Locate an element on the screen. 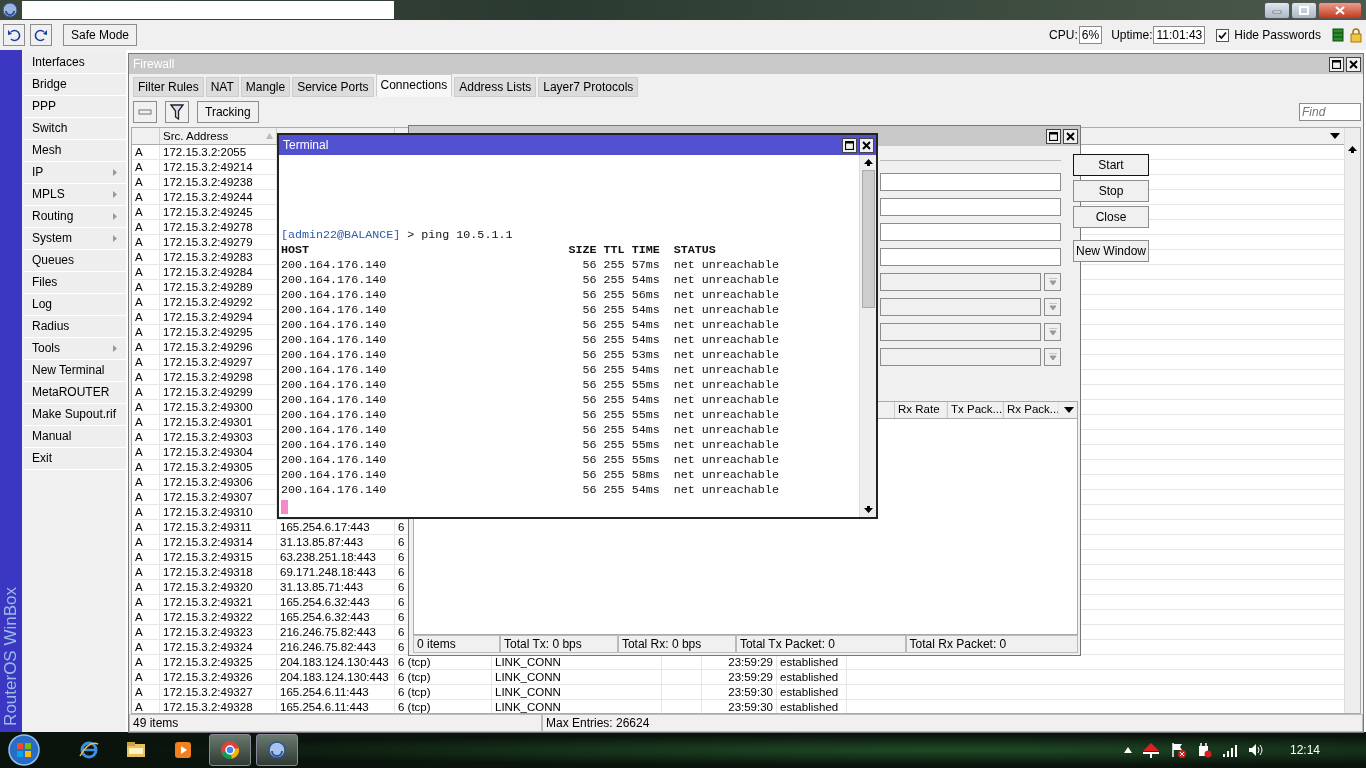 The height and width of the screenshot is (768, 1366). filter-icon is located at coordinates (177, 112).